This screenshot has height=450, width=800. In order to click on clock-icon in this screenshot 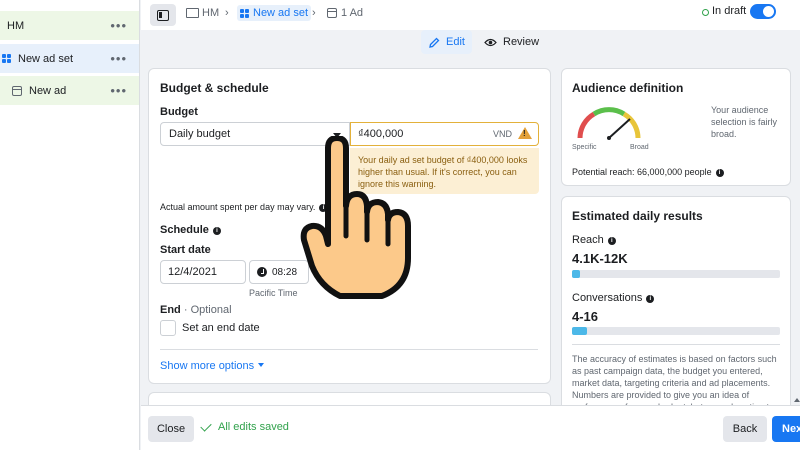, I will do `click(262, 272)`.